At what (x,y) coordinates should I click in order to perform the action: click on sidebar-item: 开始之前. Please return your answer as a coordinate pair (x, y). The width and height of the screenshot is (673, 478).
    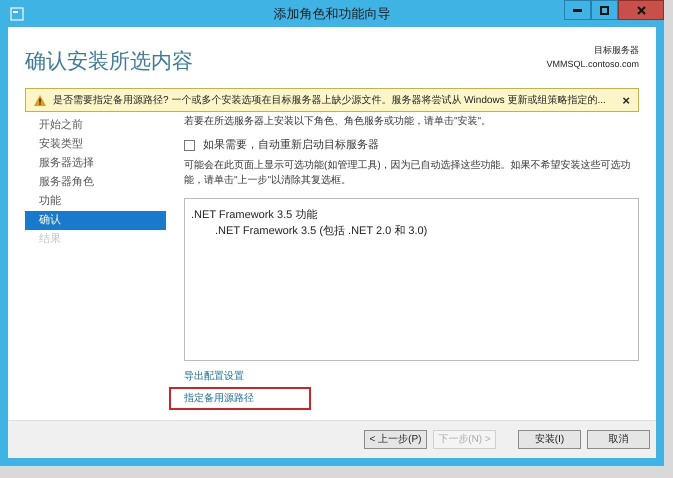
    Looking at the image, I should click on (95, 125).